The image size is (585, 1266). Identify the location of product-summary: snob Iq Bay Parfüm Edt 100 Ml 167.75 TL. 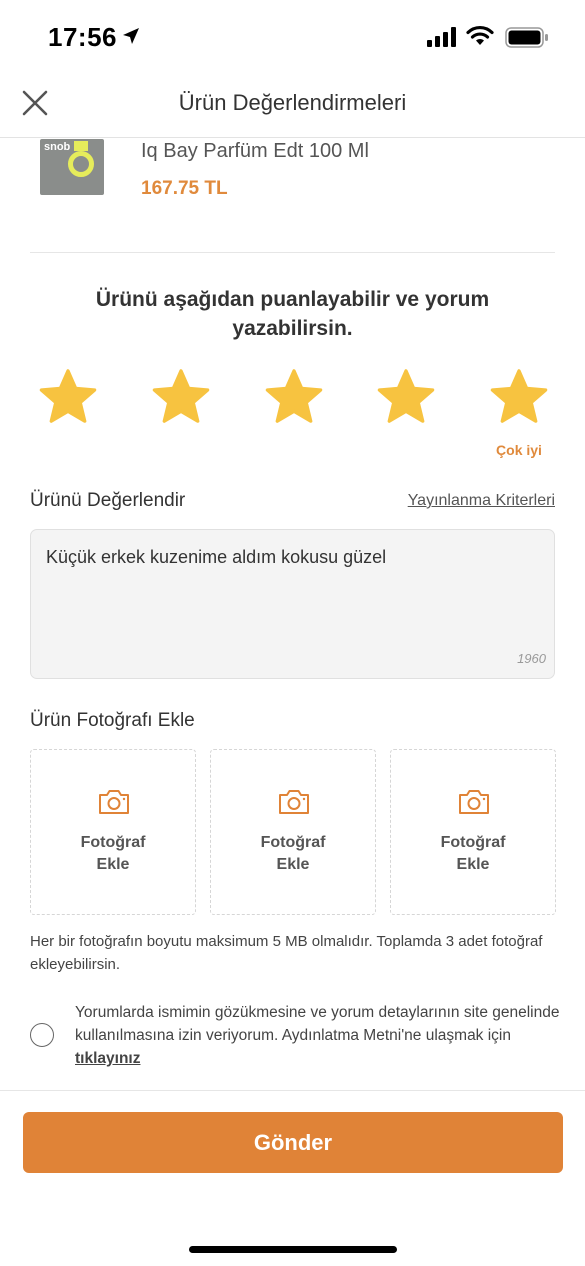
(292, 196).